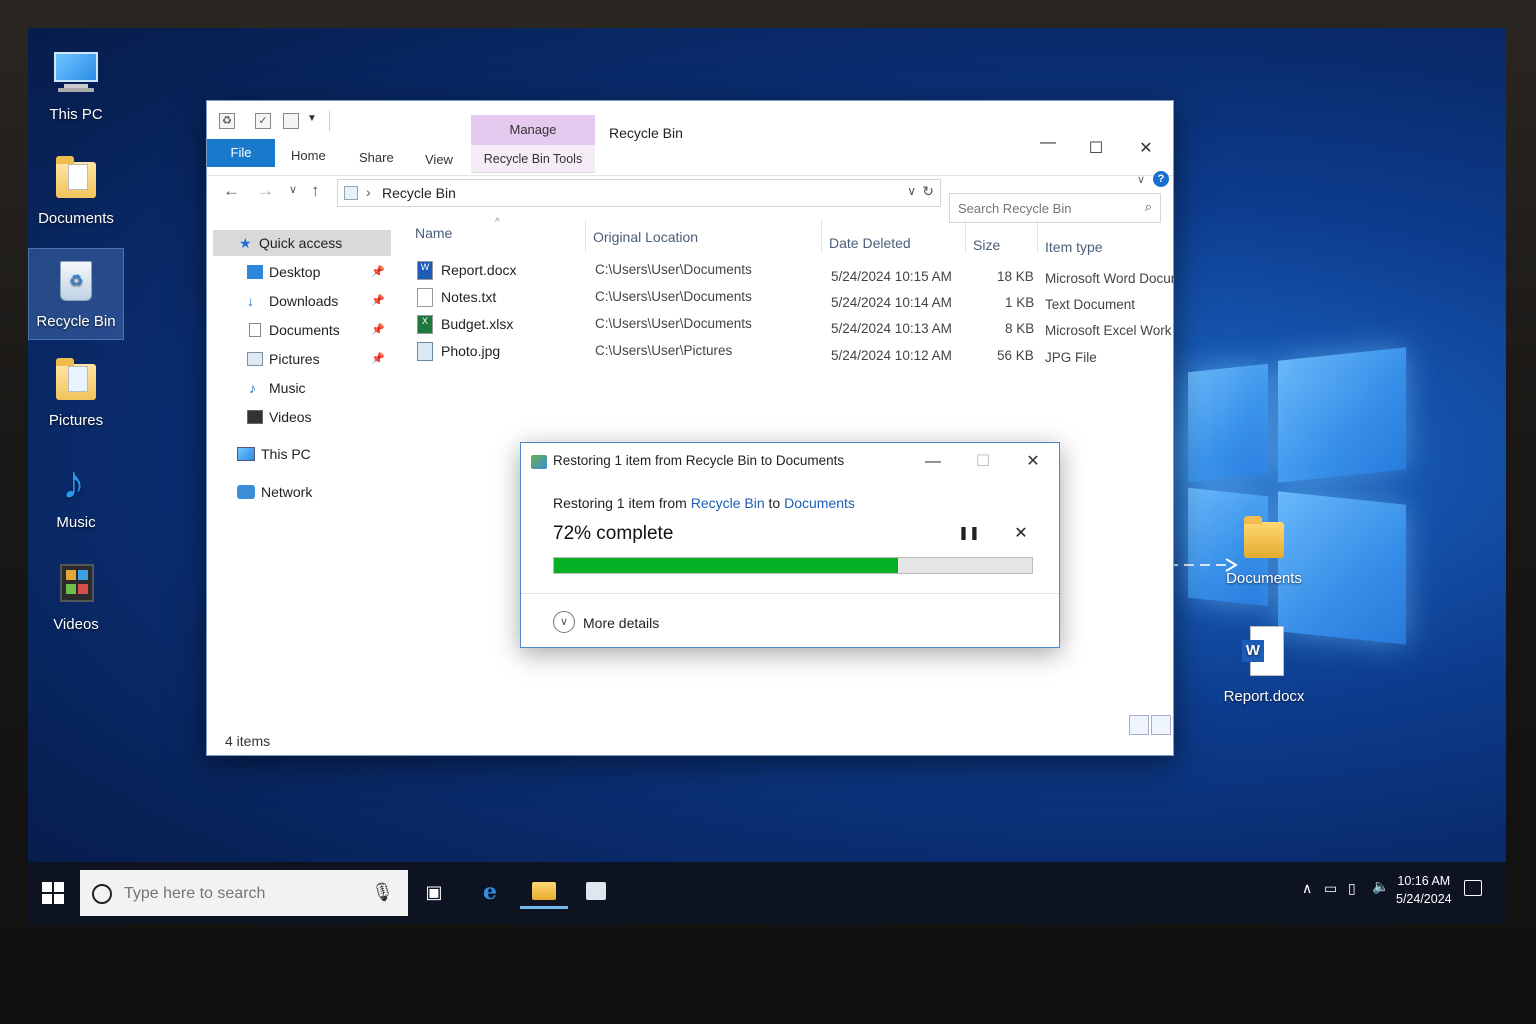 This screenshot has height=1024, width=1536. I want to click on file-transfer-icon, so click(539, 462).